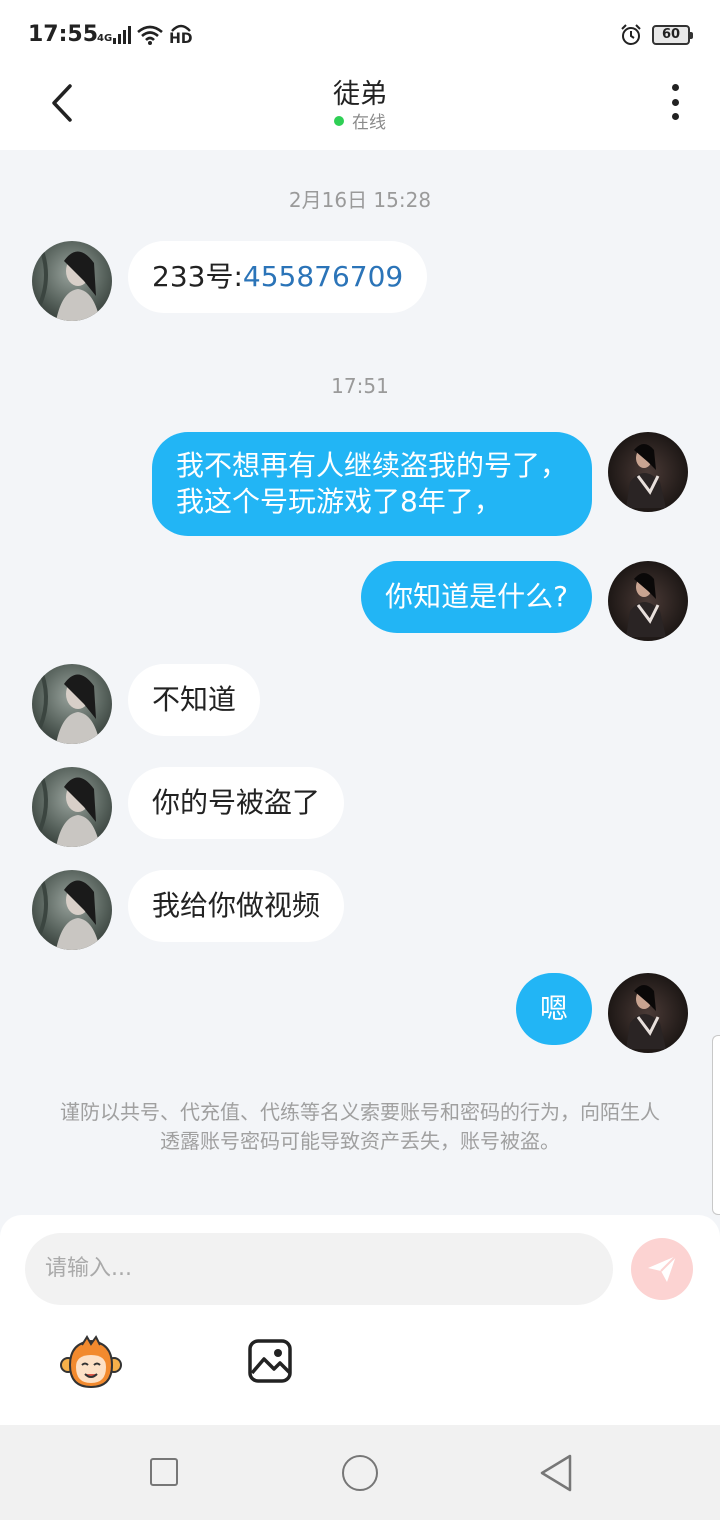 This screenshot has height=1520, width=720. What do you see at coordinates (476, 597) in the screenshot?
I see `outgoing-message: 你知道是什么?` at bounding box center [476, 597].